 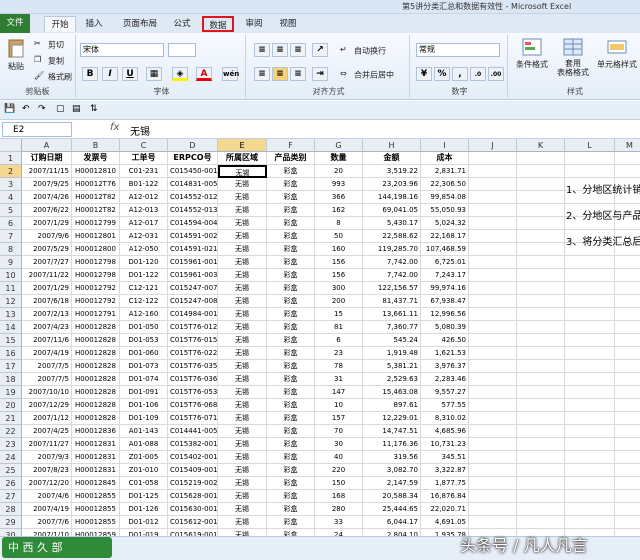 What do you see at coordinates (96, 184) in the screenshot?
I see `table-cell: H00012T76` at bounding box center [96, 184].